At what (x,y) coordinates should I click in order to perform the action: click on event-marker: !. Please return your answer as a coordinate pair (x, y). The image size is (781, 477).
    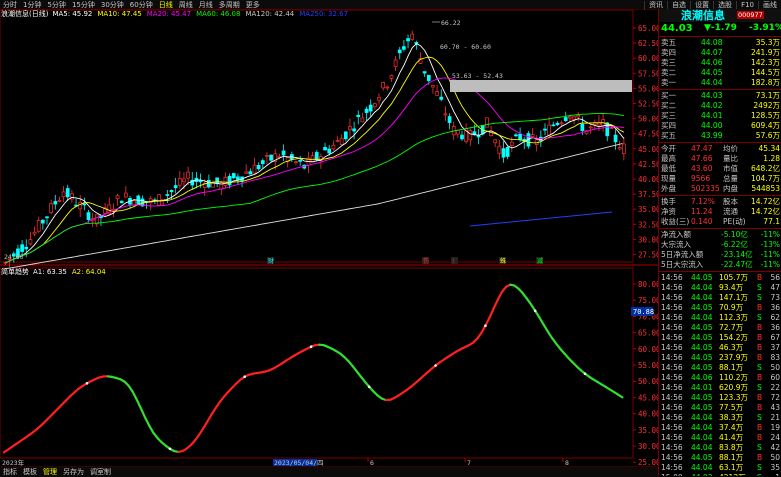
    Looking at the image, I should click on (453, 261).